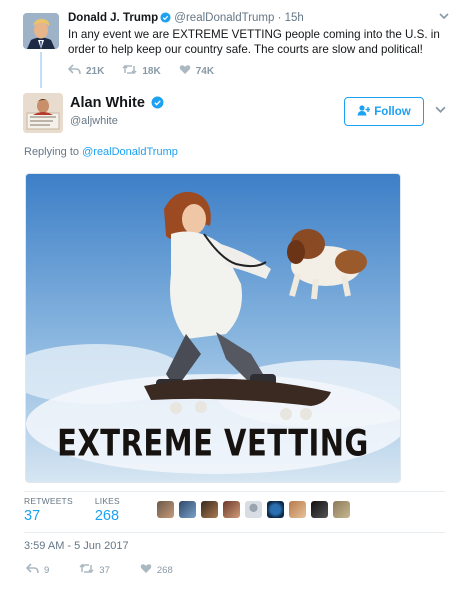 This screenshot has height=590, width=469. Describe the element at coordinates (107, 516) in the screenshot. I see `likes-value: 268` at that location.